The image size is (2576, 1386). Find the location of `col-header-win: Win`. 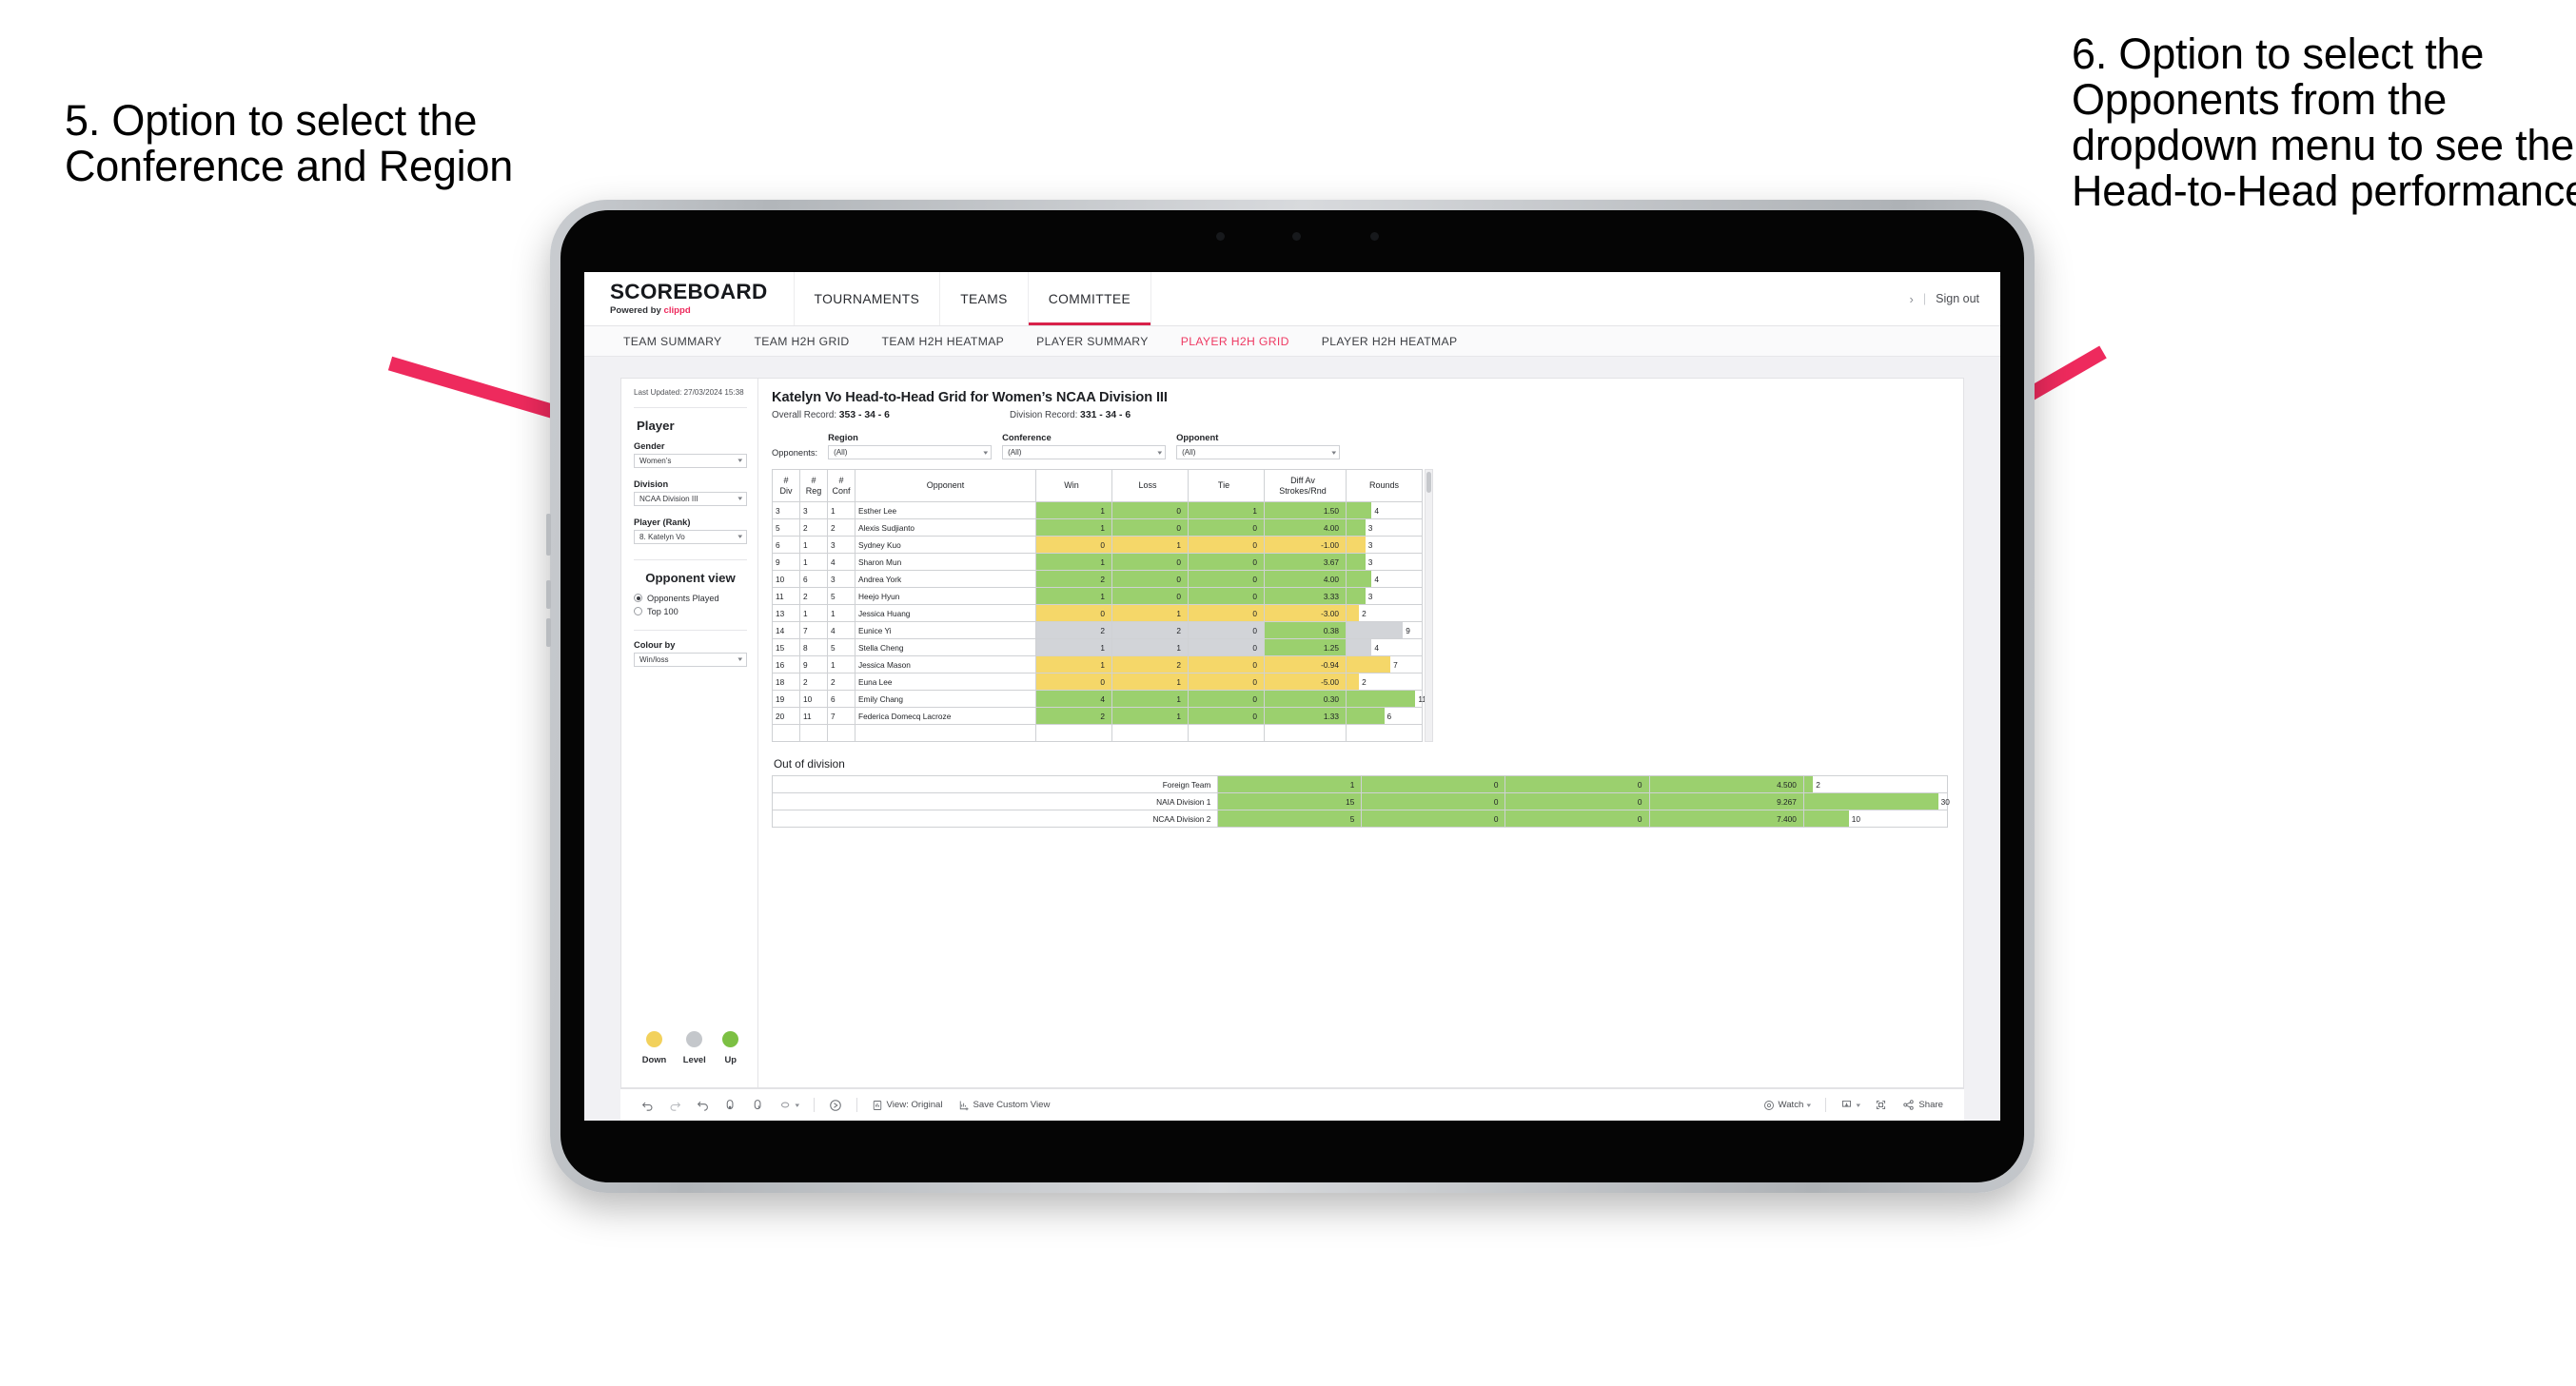

col-header-win: Win is located at coordinates (1073, 485).